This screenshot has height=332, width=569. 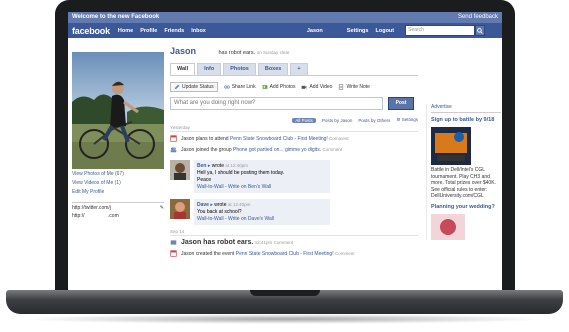 I want to click on post-body-line: Hell ya, I should be posting them today., so click(x=241, y=173).